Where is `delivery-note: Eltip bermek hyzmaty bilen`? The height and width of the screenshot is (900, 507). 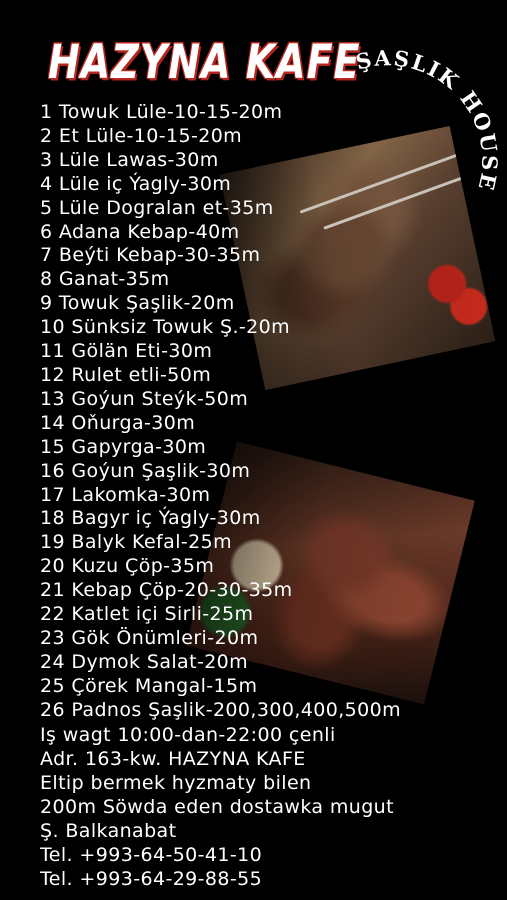
delivery-note: Eltip bermek hyzmaty bilen is located at coordinates (176, 783).